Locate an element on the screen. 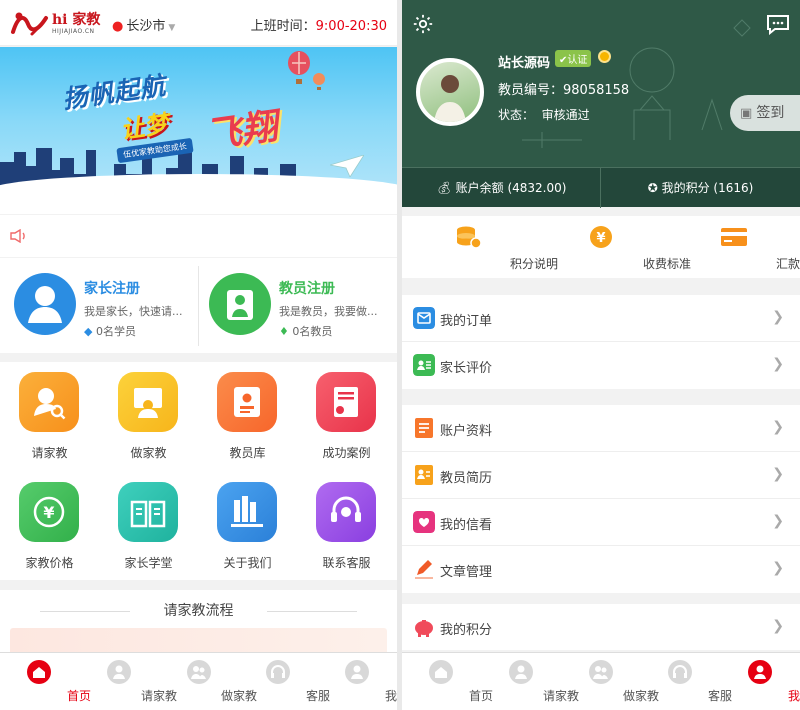 The image size is (800, 710). announcement-bar is located at coordinates (198, 236).